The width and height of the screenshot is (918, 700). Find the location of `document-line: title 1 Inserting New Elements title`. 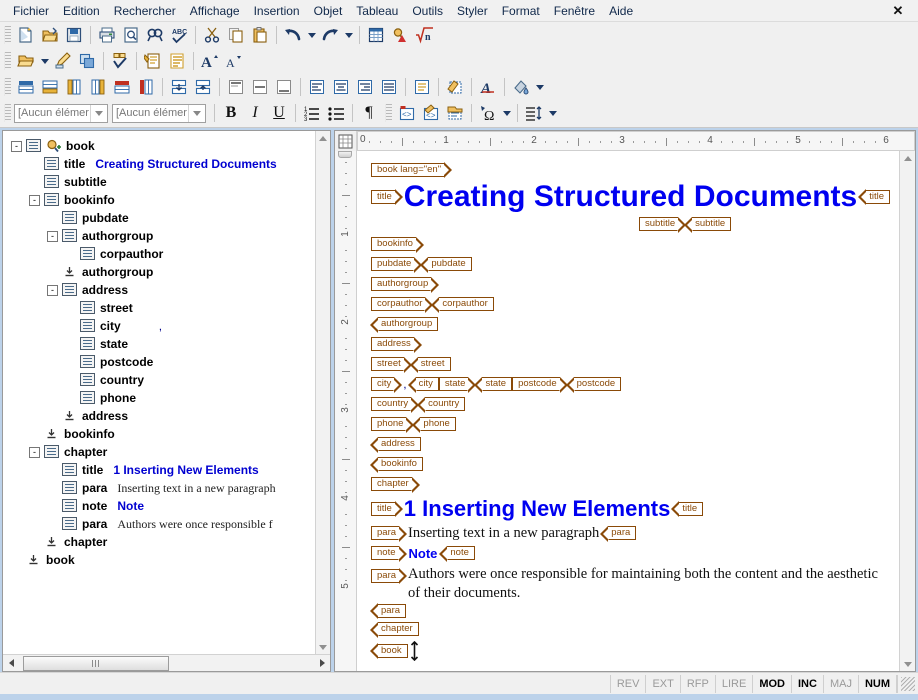

document-line: title 1 Inserting New Elements title is located at coordinates (631, 509).